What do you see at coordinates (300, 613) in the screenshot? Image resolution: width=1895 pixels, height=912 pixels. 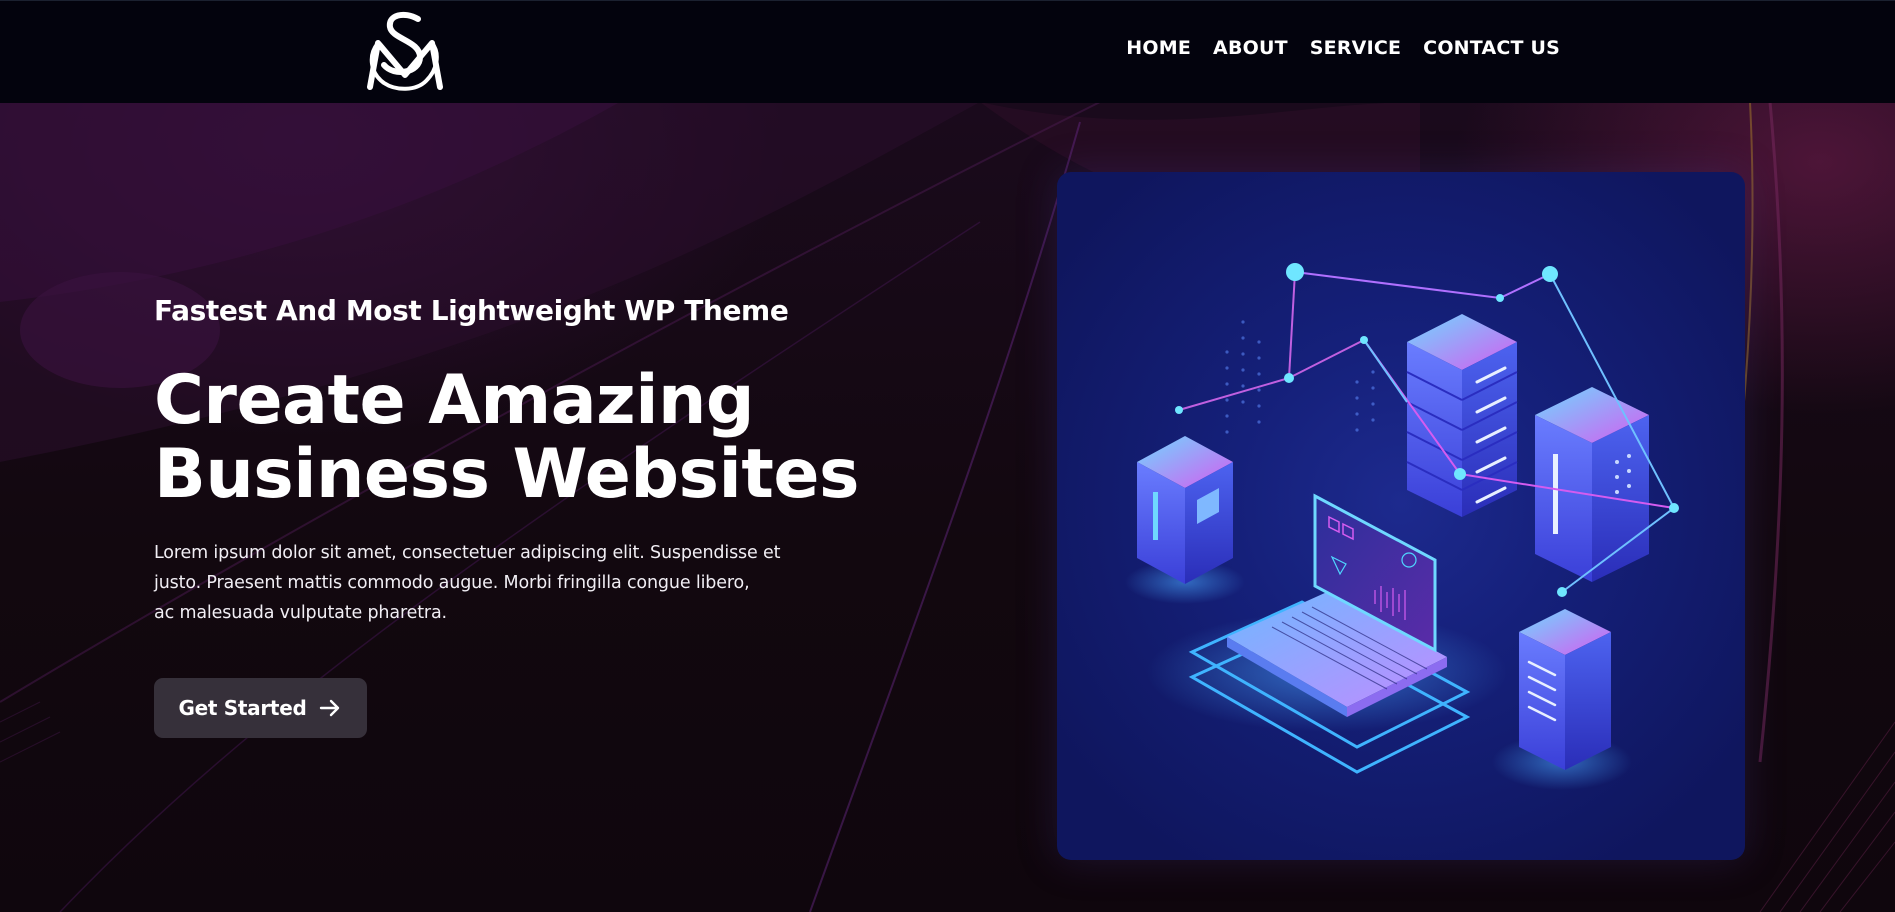 I see `description-line-3: ac malesuada vulputate pharetra.` at bounding box center [300, 613].